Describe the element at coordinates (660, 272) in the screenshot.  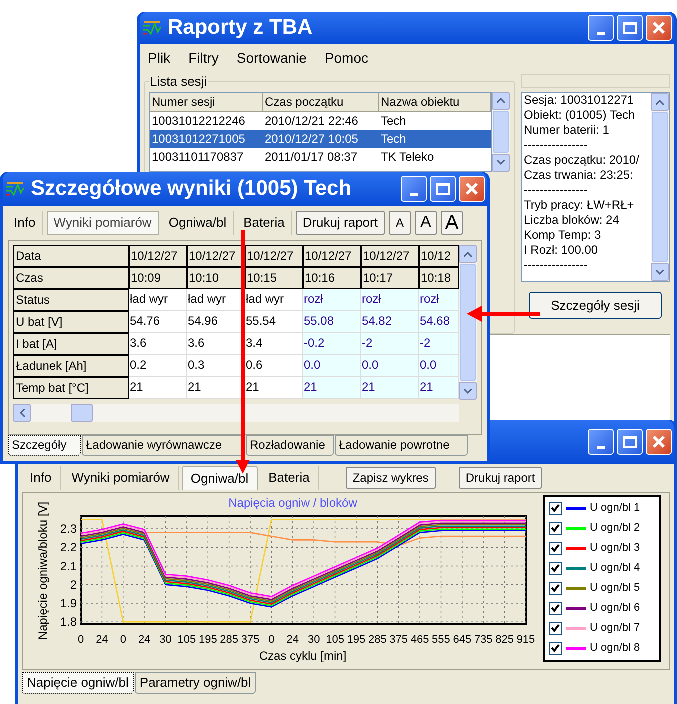
I see `chevron-down-icon` at that location.